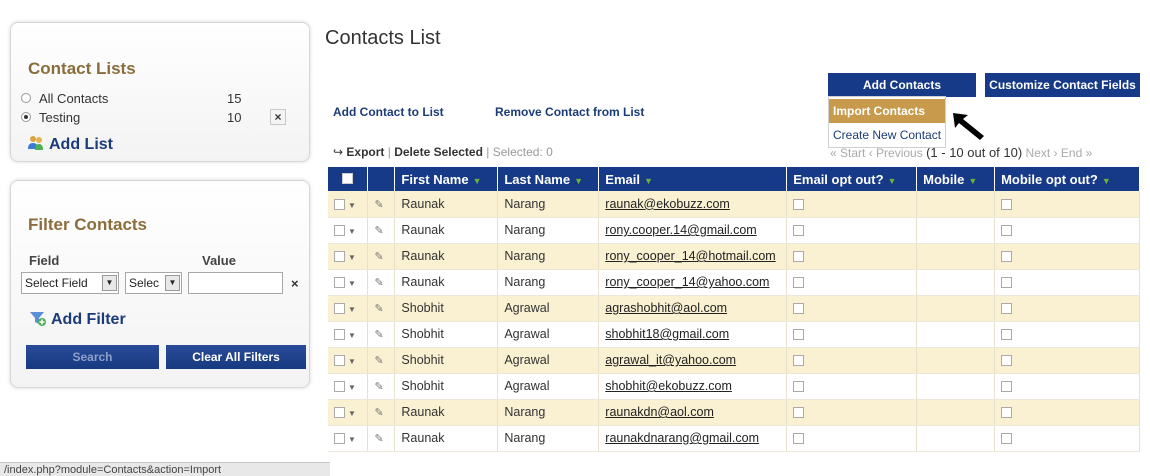 The height and width of the screenshot is (476, 1150). What do you see at coordinates (26, 117) in the screenshot?
I see `radio-testing` at bounding box center [26, 117].